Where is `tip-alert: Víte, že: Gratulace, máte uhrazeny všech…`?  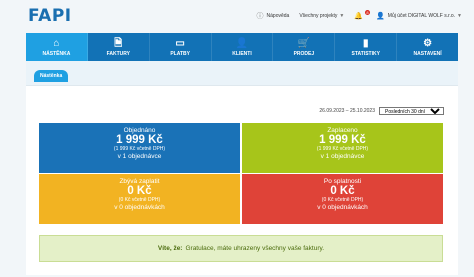 tip-alert: Víte, že: Gratulace, máte uhrazeny všech… is located at coordinates (241, 248).